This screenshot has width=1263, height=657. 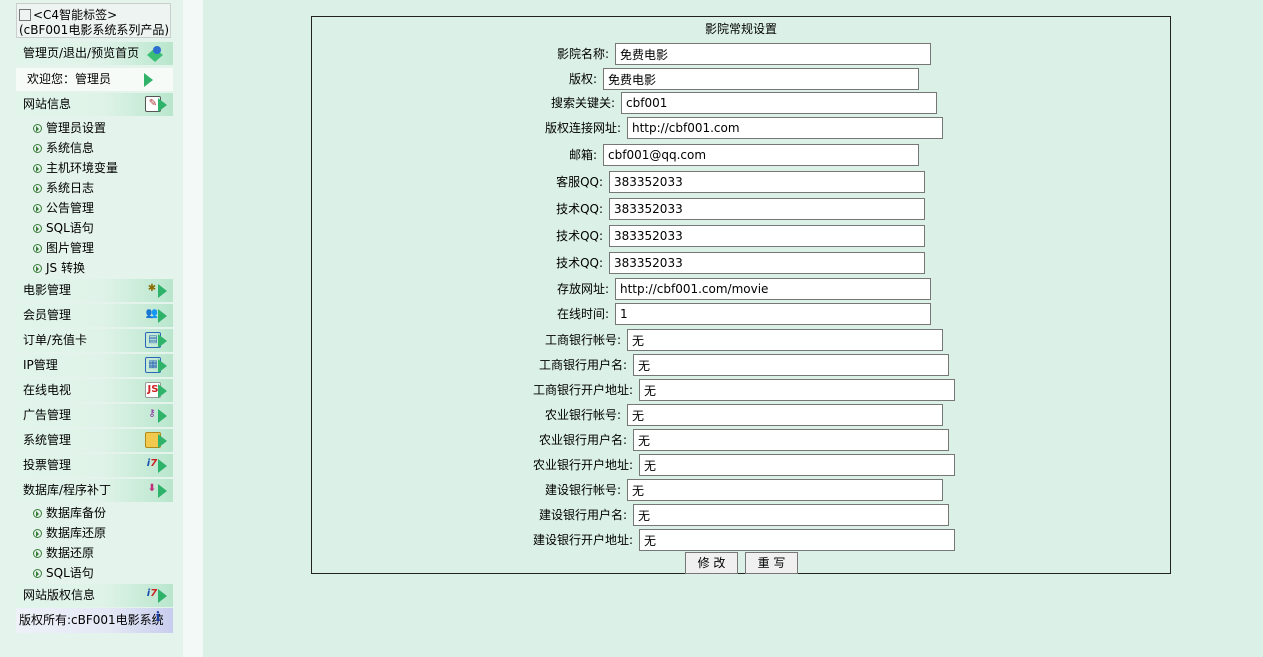 I want to click on ccb-address-input, so click(x=797, y=540).